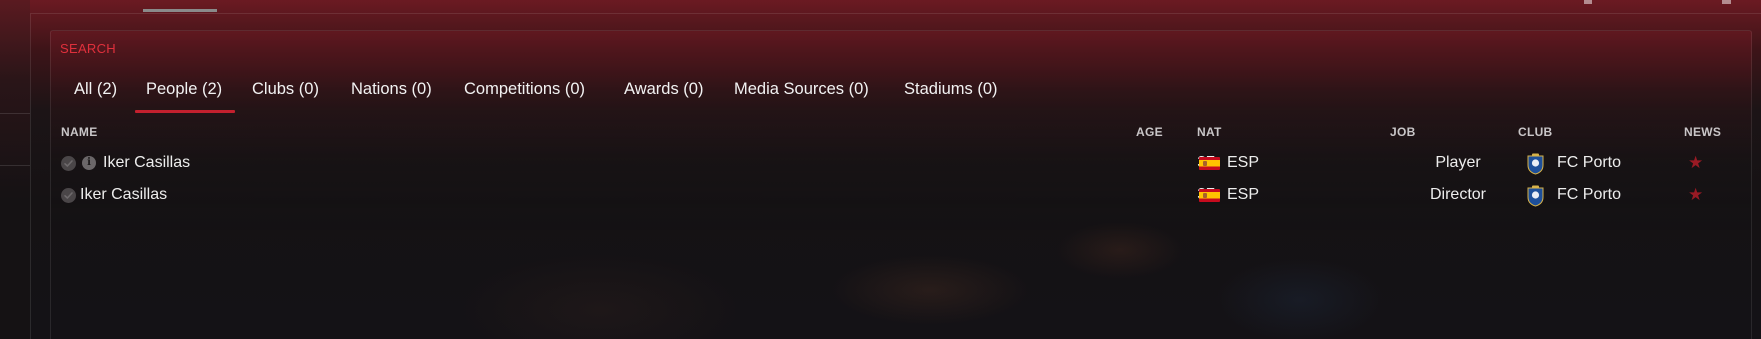  Describe the element at coordinates (901, 163) in the screenshot. I see `table-row: i Iker Casillas 37 ESP Player FC Porto ★` at that location.